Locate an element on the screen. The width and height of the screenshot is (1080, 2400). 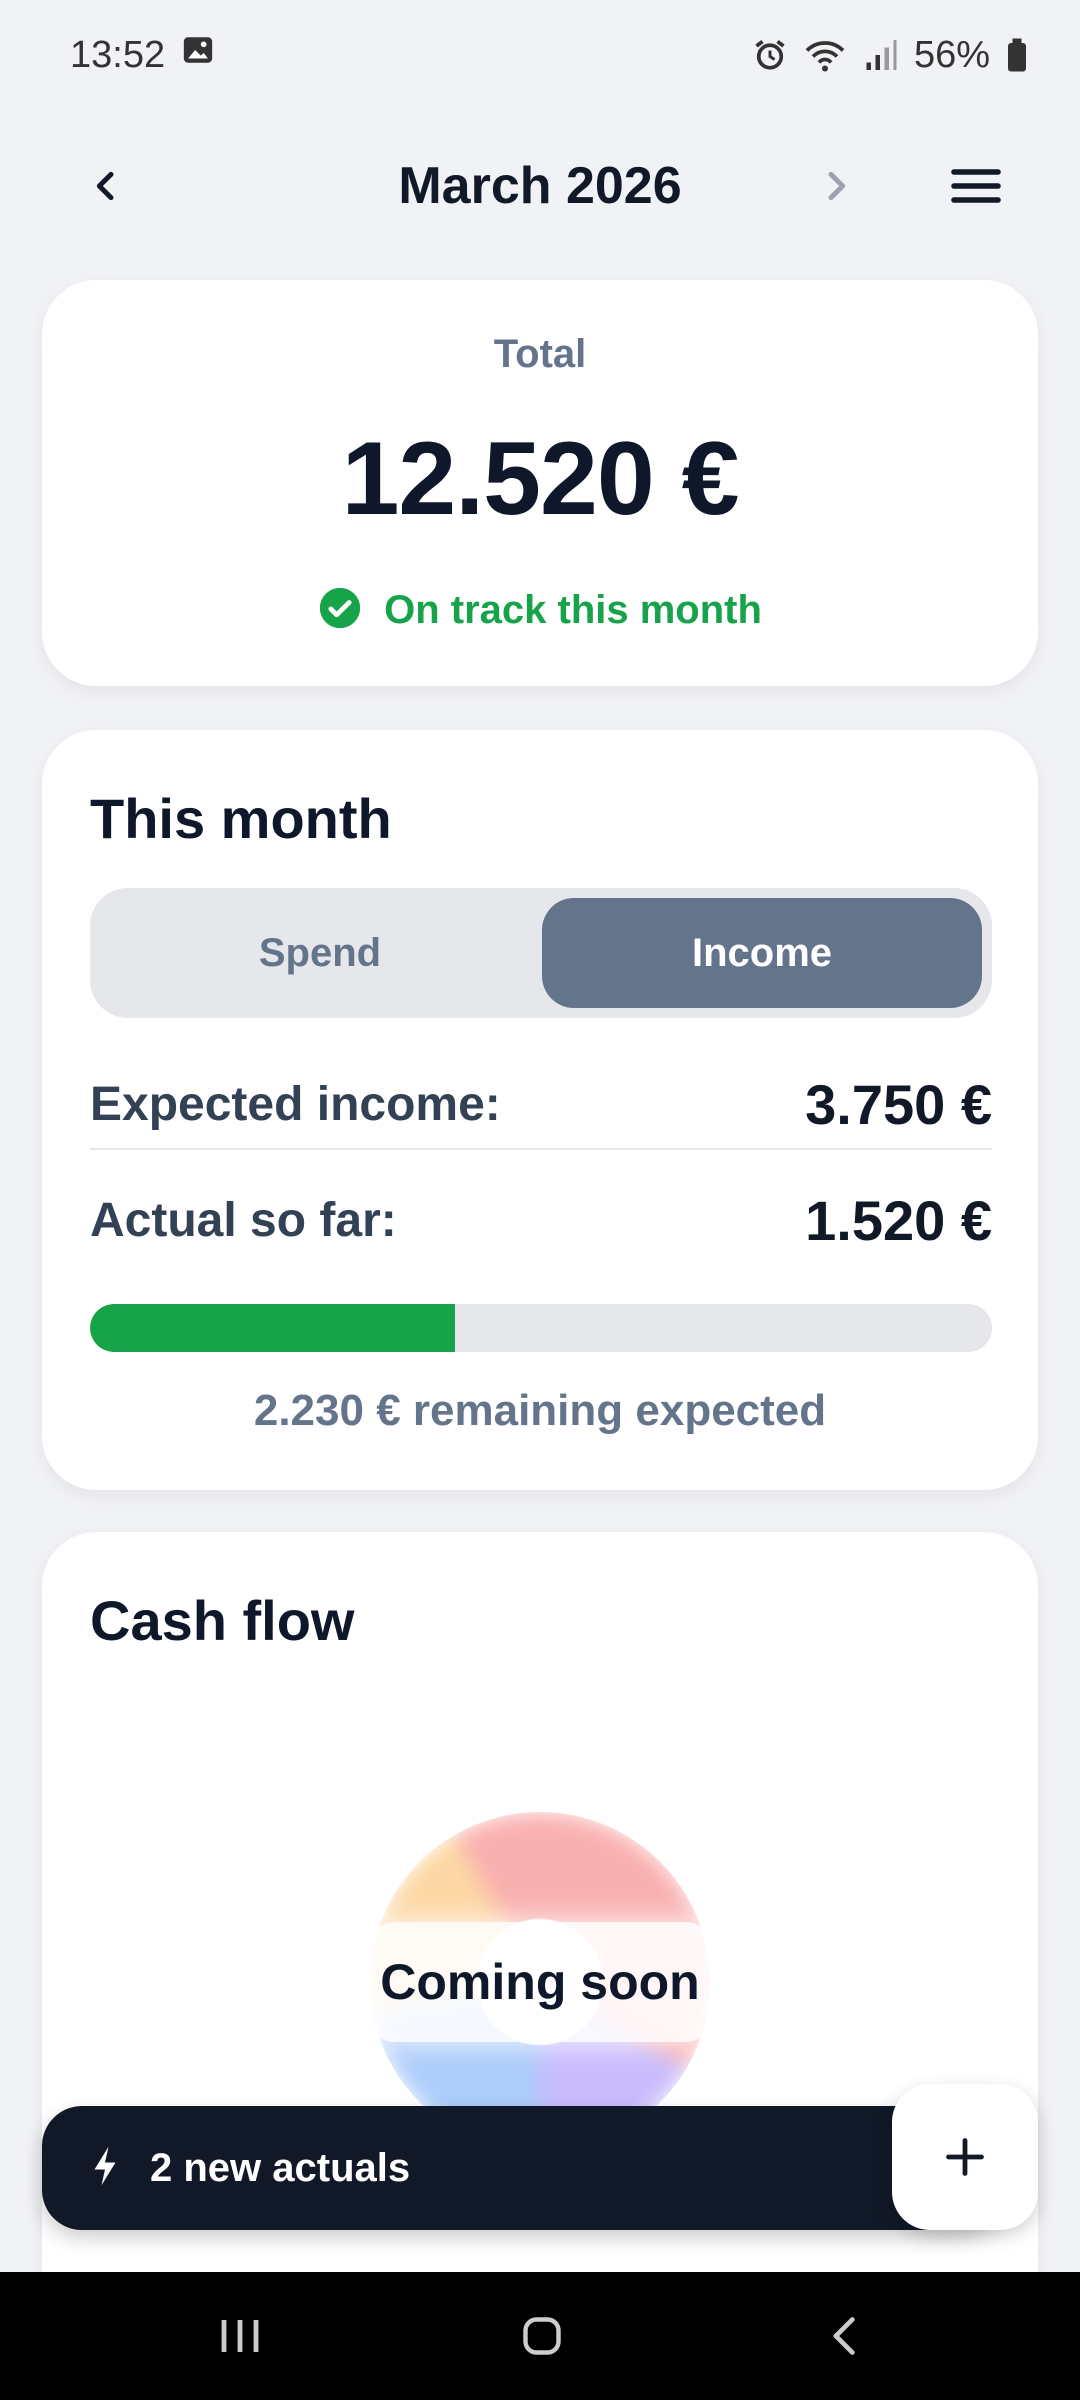
check-circle-icon is located at coordinates (340, 610).